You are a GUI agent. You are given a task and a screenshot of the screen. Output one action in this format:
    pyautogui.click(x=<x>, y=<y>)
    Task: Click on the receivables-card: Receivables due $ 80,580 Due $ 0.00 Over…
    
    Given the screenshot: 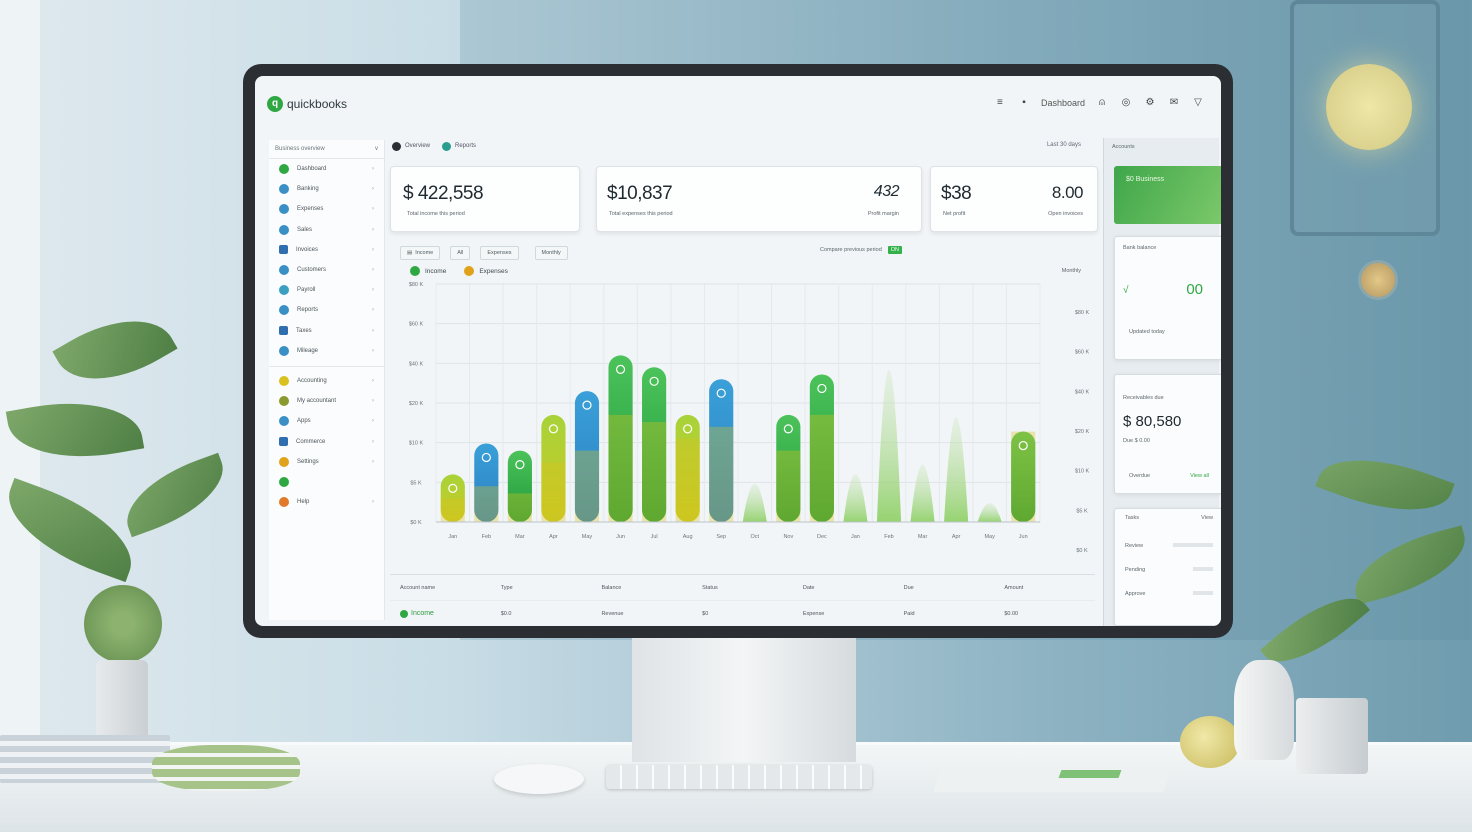 What is the action you would take?
    pyautogui.click(x=1167, y=434)
    